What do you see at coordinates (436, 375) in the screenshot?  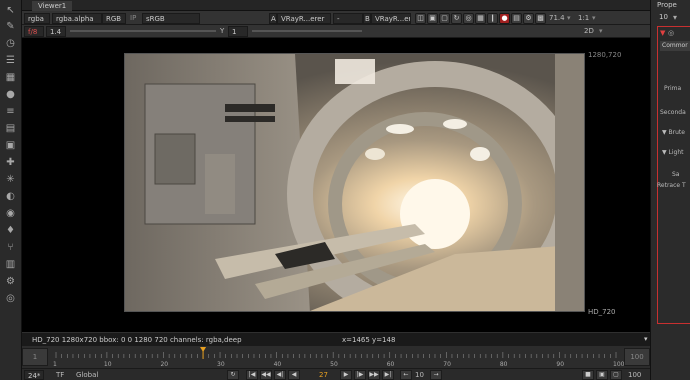 I see `skip-forward-icon: →` at bounding box center [436, 375].